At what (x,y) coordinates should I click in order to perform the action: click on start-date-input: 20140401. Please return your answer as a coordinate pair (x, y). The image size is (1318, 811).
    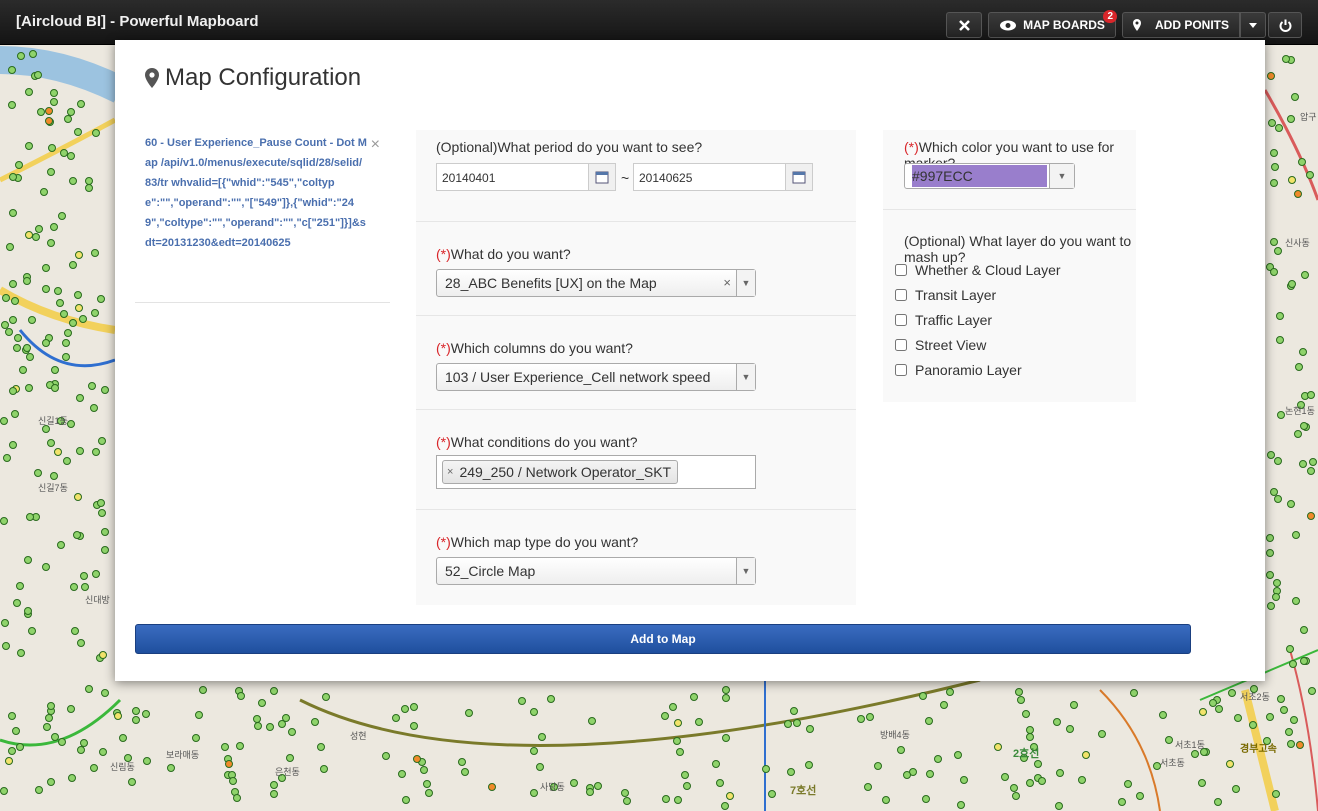
    Looking at the image, I should click on (526, 177).